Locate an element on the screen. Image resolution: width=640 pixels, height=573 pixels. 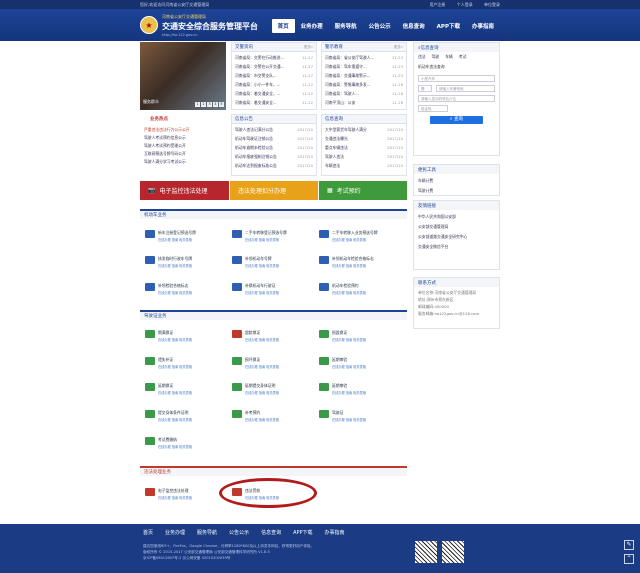
service-item: 新车注册登记预选号牌 在线办理 指南 相关表格 is located at coordinates (187, 236).